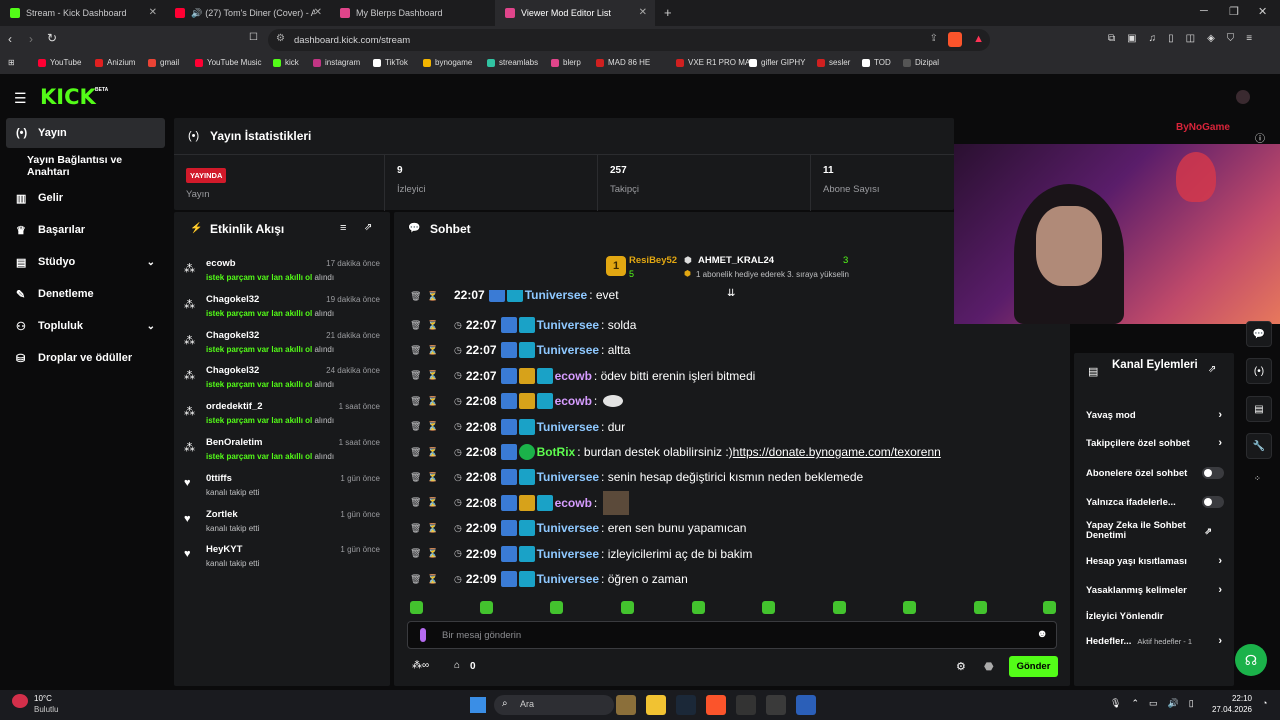  Describe the element at coordinates (554, 705) in the screenshot. I see `taskbar-search: ⌕ Ara` at that location.